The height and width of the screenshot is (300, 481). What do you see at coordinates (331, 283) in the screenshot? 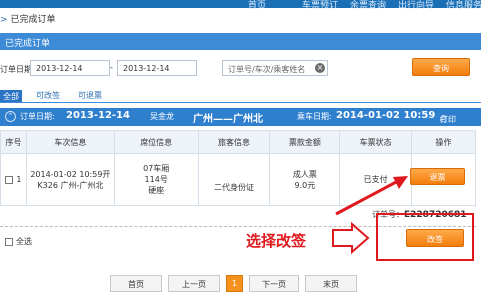
I see `pager-last: 末页` at bounding box center [331, 283].